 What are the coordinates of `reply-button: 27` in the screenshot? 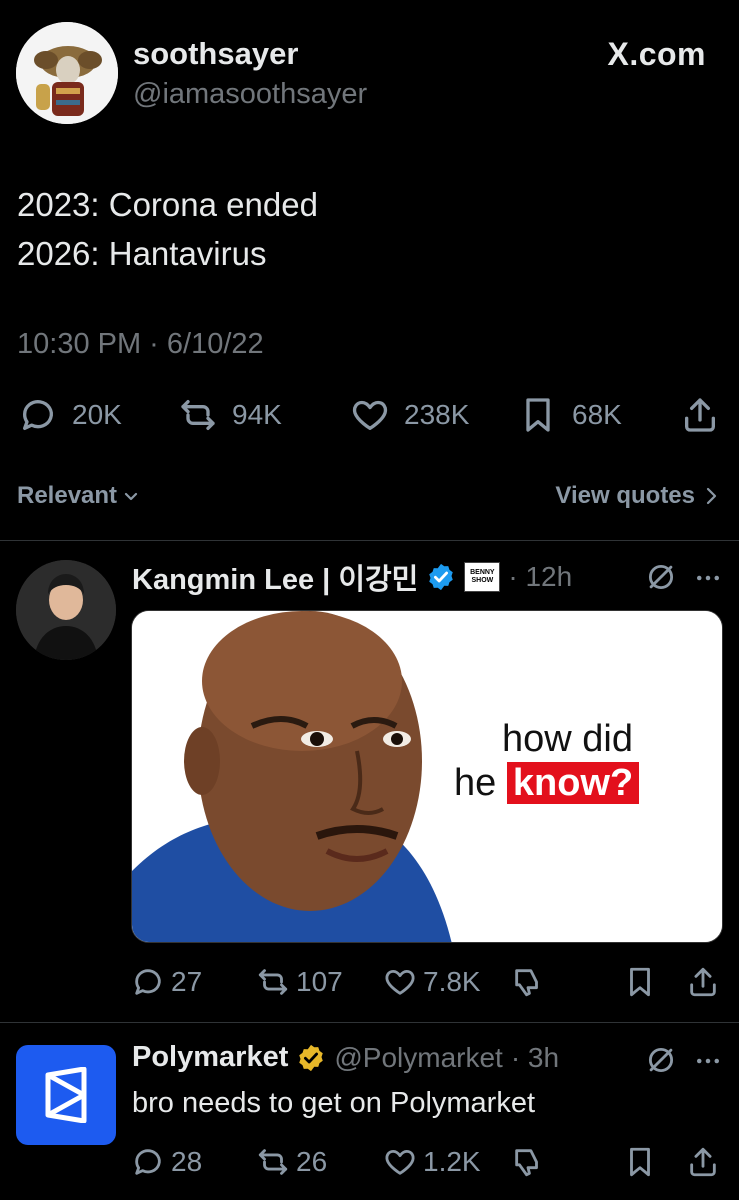 It's located at (166, 982).